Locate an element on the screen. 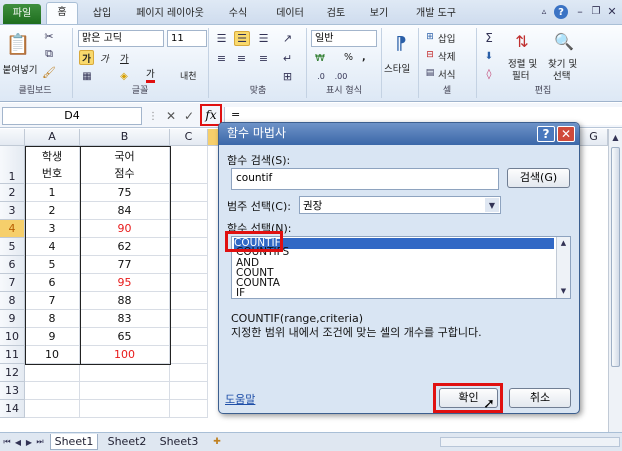 The height and width of the screenshot is (451, 622). new-sheet-icon: ✚ is located at coordinates (217, 442).